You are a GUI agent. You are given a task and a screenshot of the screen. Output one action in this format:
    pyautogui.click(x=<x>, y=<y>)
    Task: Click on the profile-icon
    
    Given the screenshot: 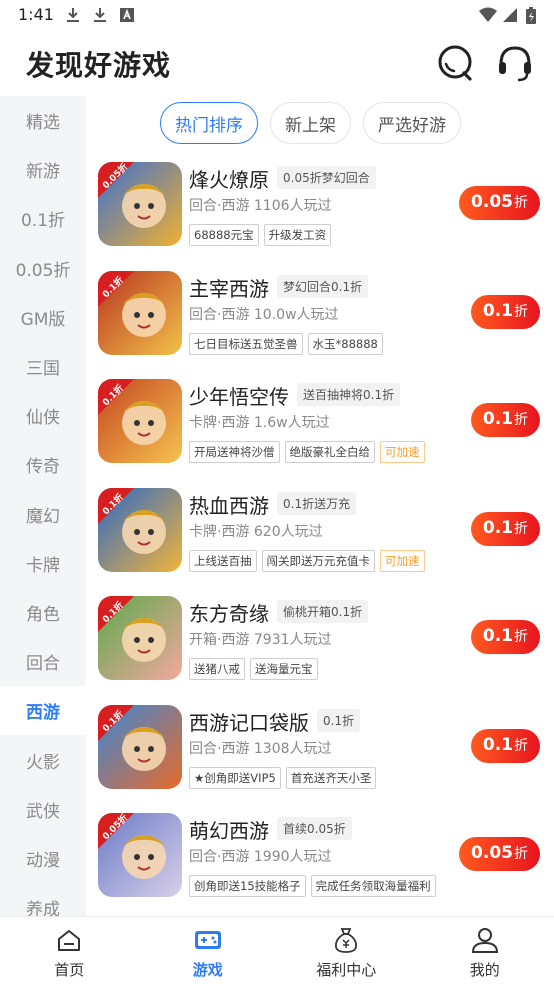 What is the action you would take?
    pyautogui.click(x=484, y=940)
    